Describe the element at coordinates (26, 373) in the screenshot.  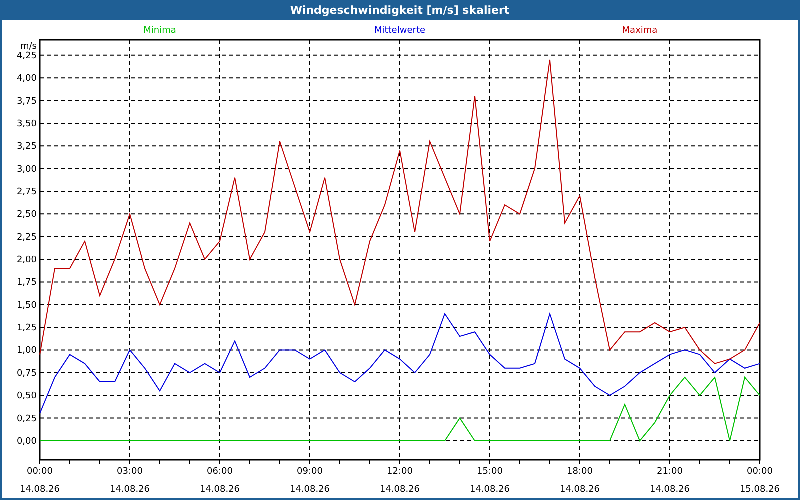
I see `axis-label: 0,75` at that location.